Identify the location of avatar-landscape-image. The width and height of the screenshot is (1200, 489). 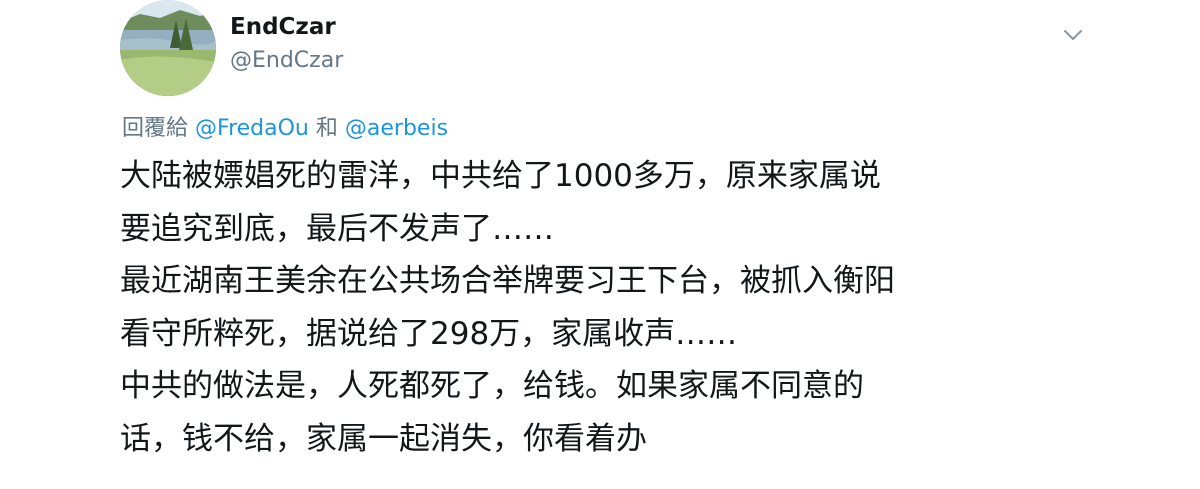
(168, 48).